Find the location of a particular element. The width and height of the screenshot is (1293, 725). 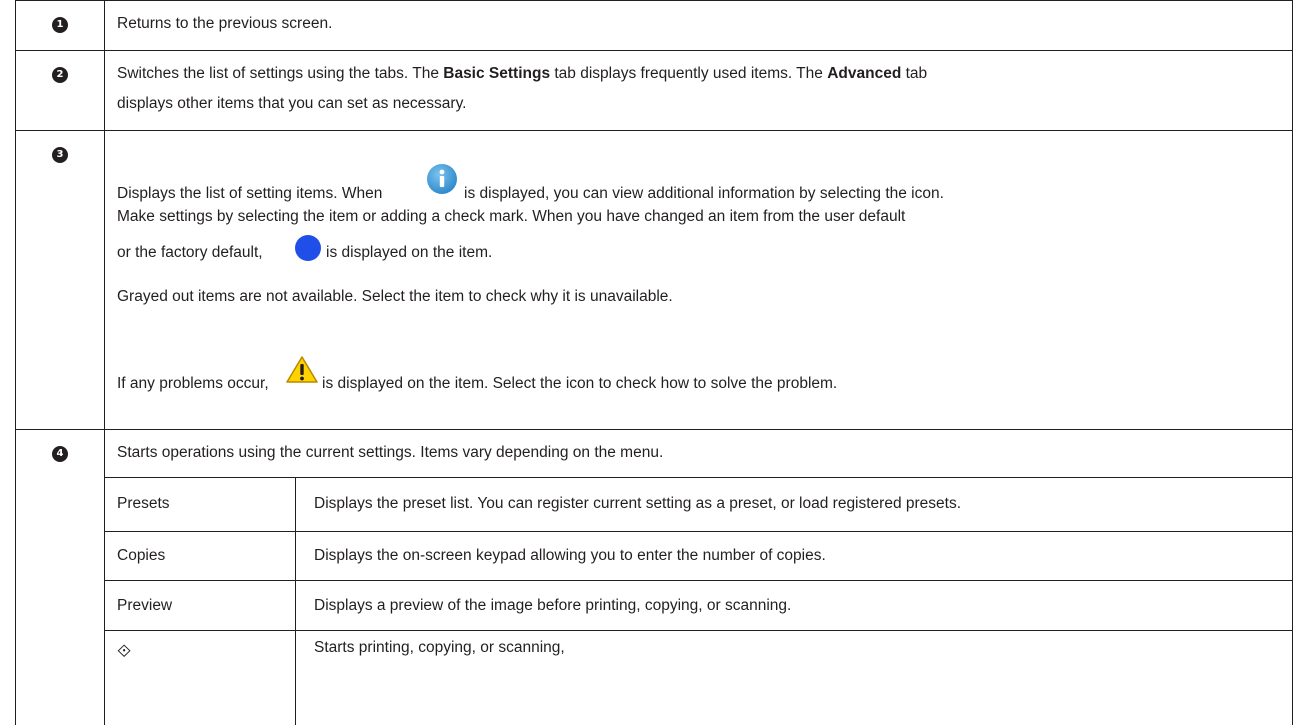

sub-item-label-copies: Copies is located at coordinates (141, 555).